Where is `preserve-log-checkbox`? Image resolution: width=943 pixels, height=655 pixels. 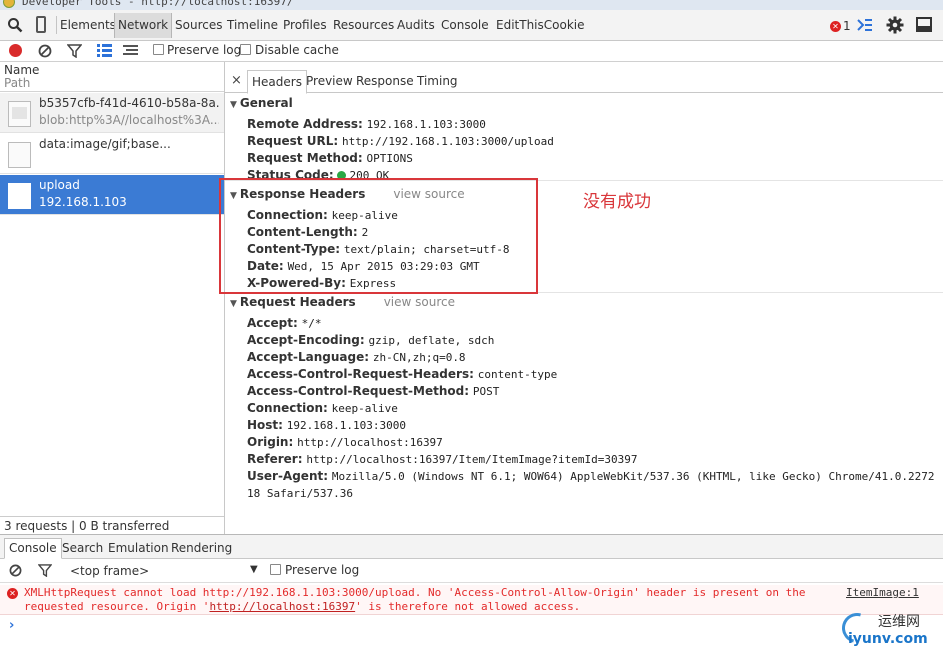 preserve-log-checkbox is located at coordinates (158, 49).